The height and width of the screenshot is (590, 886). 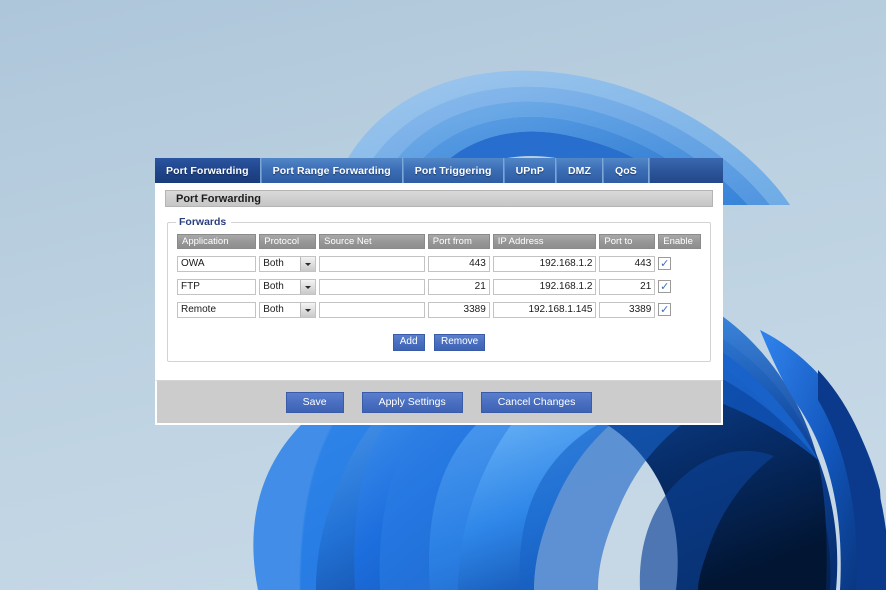 What do you see at coordinates (203, 222) in the screenshot?
I see `forwards-legend: Forwards` at bounding box center [203, 222].